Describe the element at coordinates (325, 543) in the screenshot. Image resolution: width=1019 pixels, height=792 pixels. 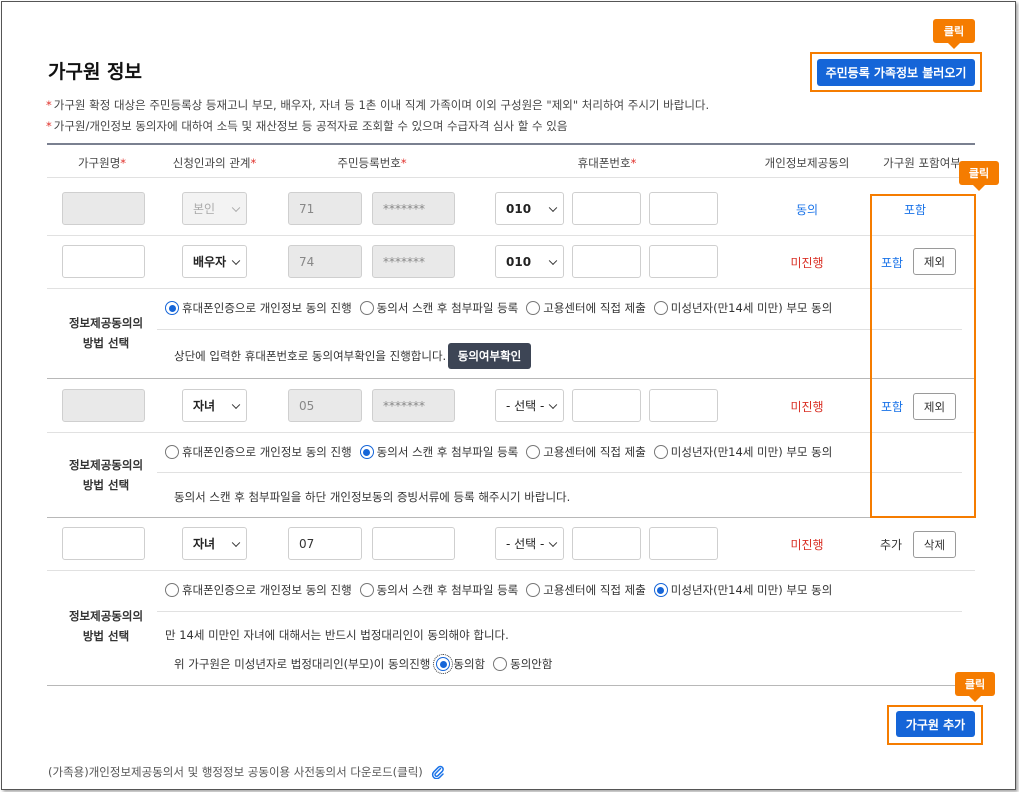
I see `rrn-front-input: 07` at that location.